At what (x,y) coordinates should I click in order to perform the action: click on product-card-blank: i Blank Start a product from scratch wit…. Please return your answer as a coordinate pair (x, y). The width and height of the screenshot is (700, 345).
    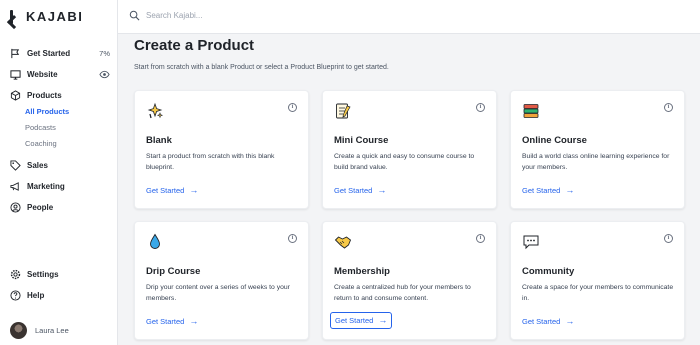
    Looking at the image, I should click on (221, 149).